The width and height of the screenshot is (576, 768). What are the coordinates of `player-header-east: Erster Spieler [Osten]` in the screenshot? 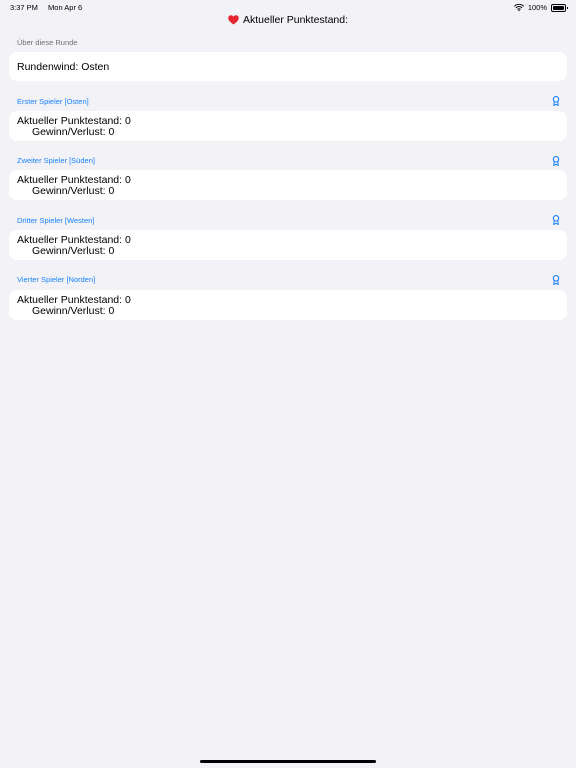 It's located at (53, 101).